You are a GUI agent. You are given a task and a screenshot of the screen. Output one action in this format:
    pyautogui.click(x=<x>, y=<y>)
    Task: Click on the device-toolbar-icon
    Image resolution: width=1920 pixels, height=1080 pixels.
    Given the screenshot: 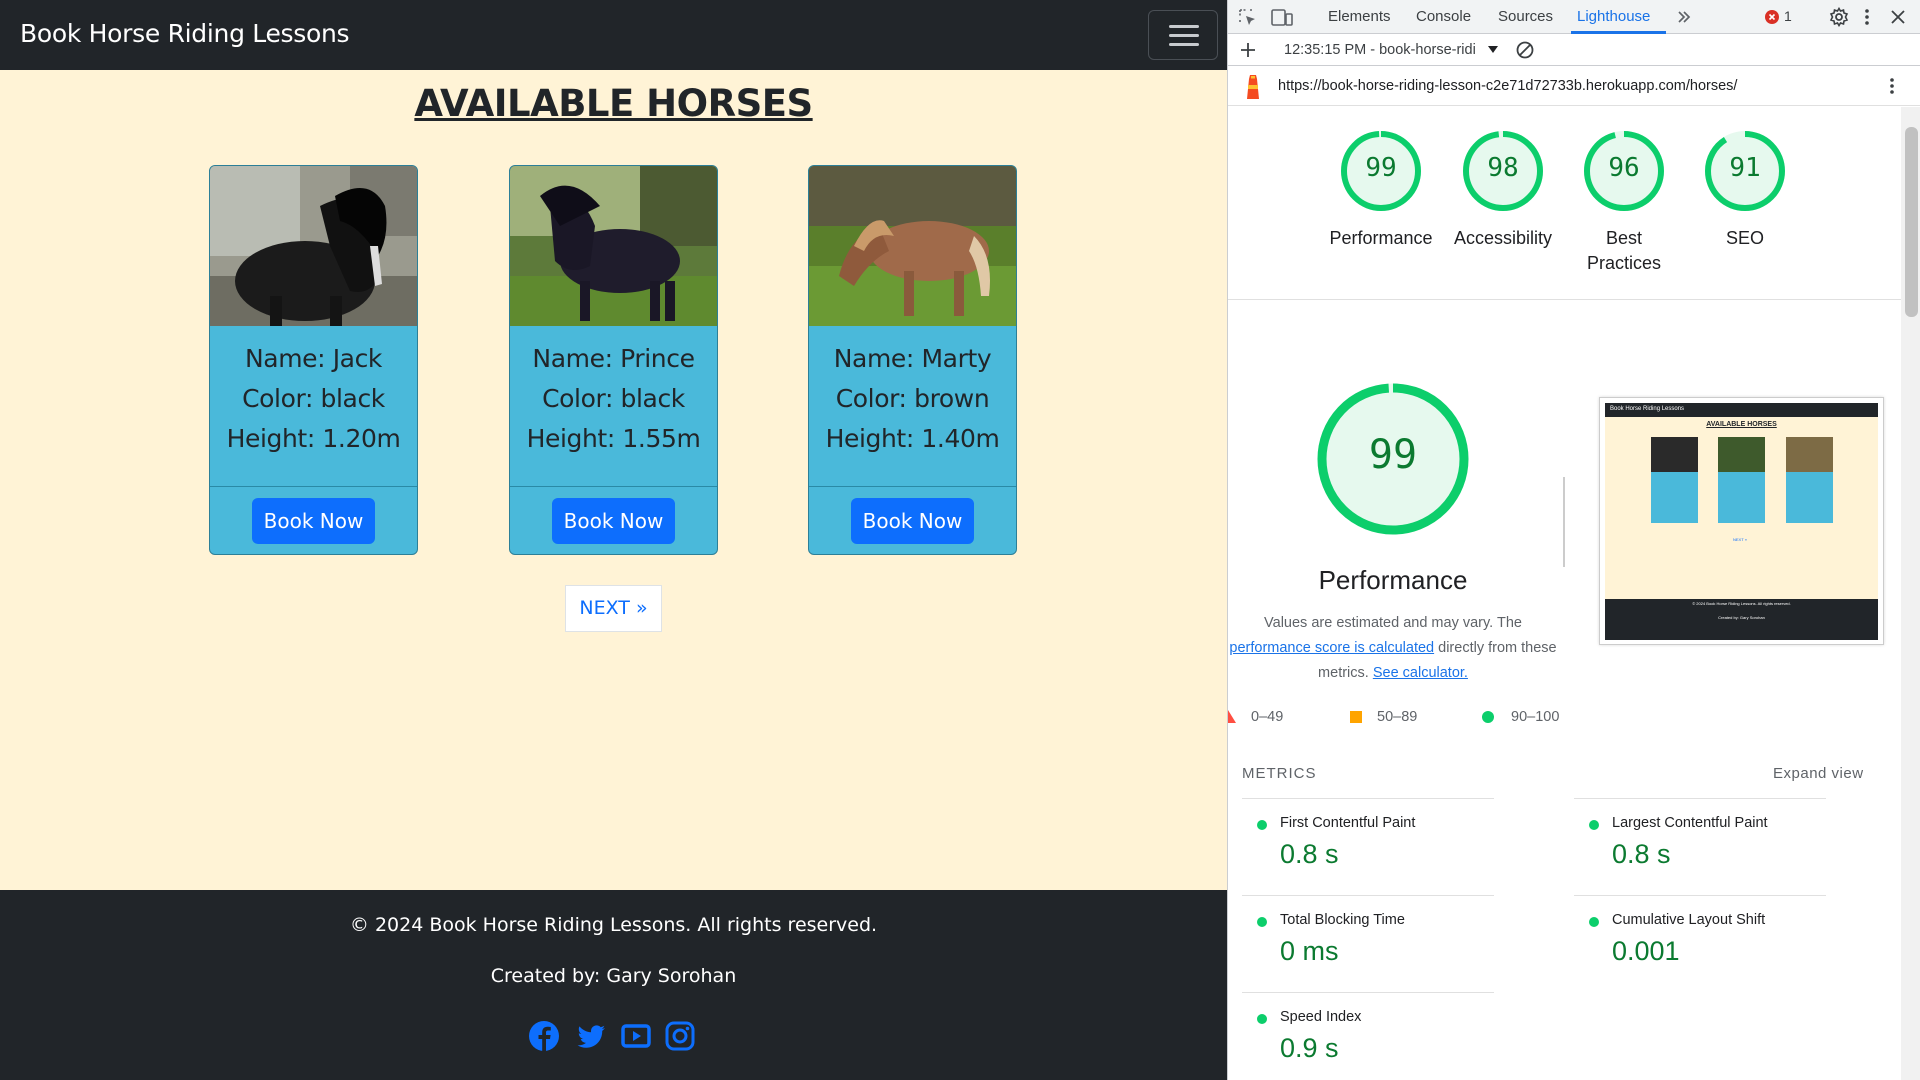 What is the action you would take?
    pyautogui.click(x=1282, y=18)
    